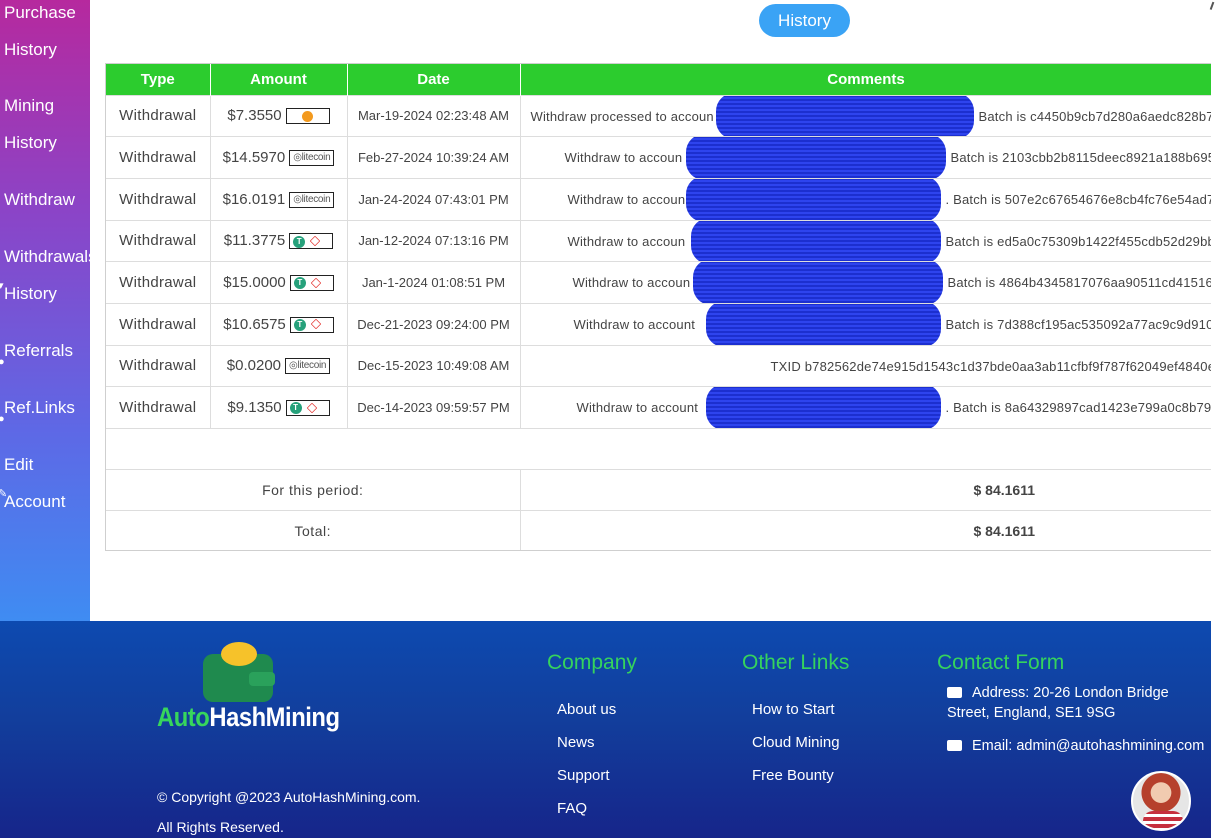 This screenshot has height=838, width=1217. Describe the element at coordinates (434, 115) in the screenshot. I see `cell-date: Mar-19-2024 02:23:48 AM` at that location.